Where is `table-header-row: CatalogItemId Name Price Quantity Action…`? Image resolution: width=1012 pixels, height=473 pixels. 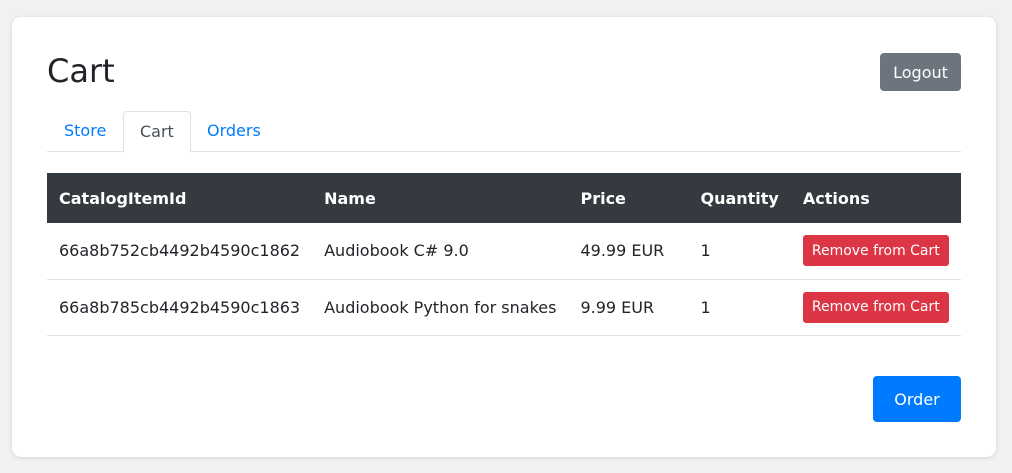
table-header-row: CatalogItemId Name Price Quantity Action… is located at coordinates (504, 198).